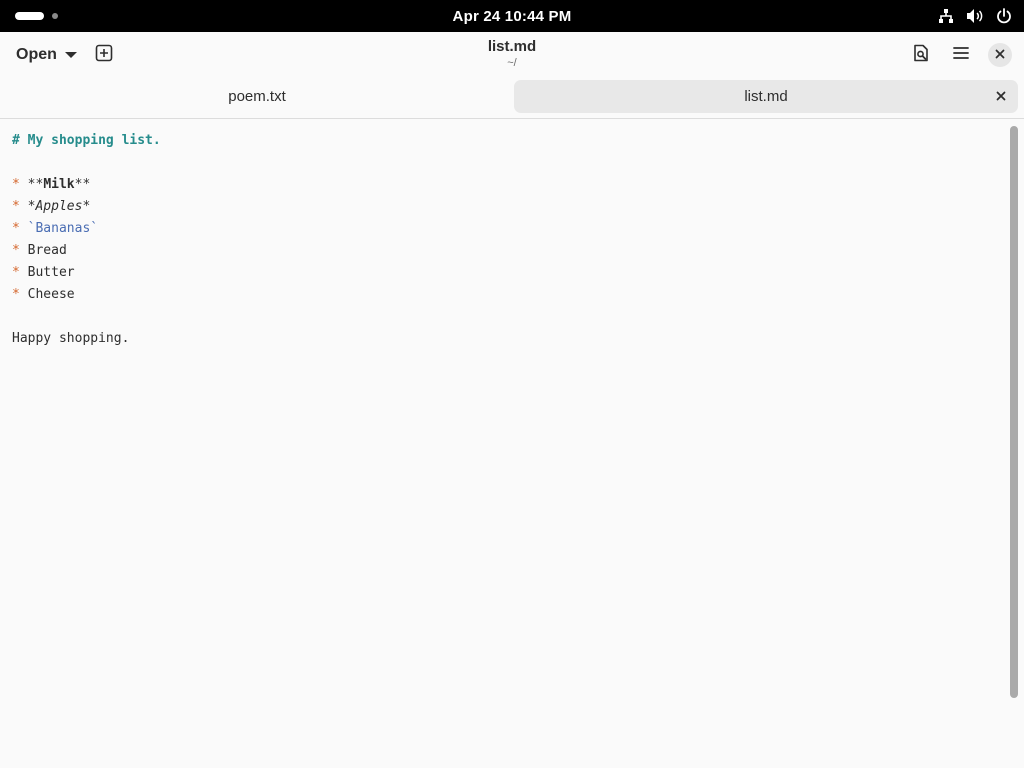 This screenshot has height=768, width=1024. I want to click on hamburger-menu-icon, so click(961, 55).